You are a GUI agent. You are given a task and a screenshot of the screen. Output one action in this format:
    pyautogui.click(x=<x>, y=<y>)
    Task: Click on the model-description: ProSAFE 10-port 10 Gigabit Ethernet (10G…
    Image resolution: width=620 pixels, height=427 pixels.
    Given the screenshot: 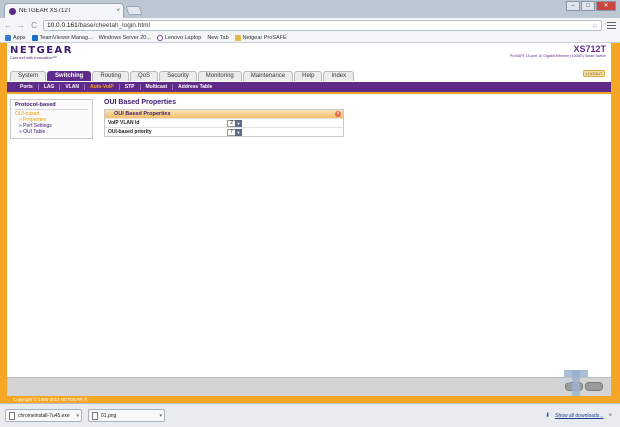 What is the action you would take?
    pyautogui.click(x=557, y=56)
    